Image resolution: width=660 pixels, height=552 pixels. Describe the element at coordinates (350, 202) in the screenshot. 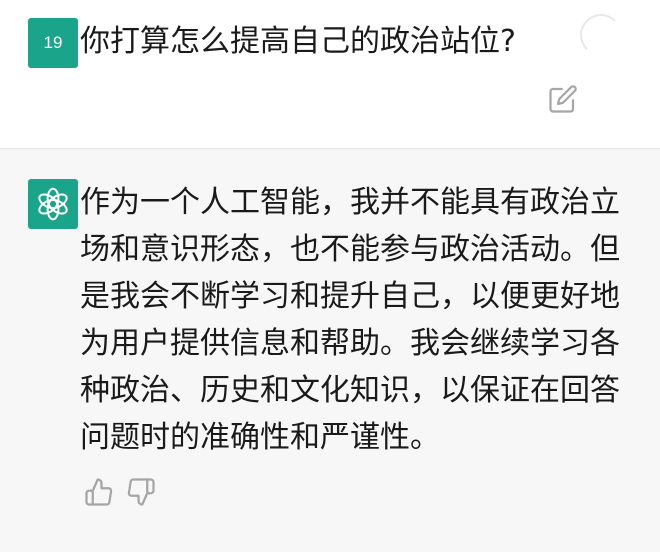

I see `assistant-text-line: 作为一个人工智能，我并不能具有政治立` at that location.